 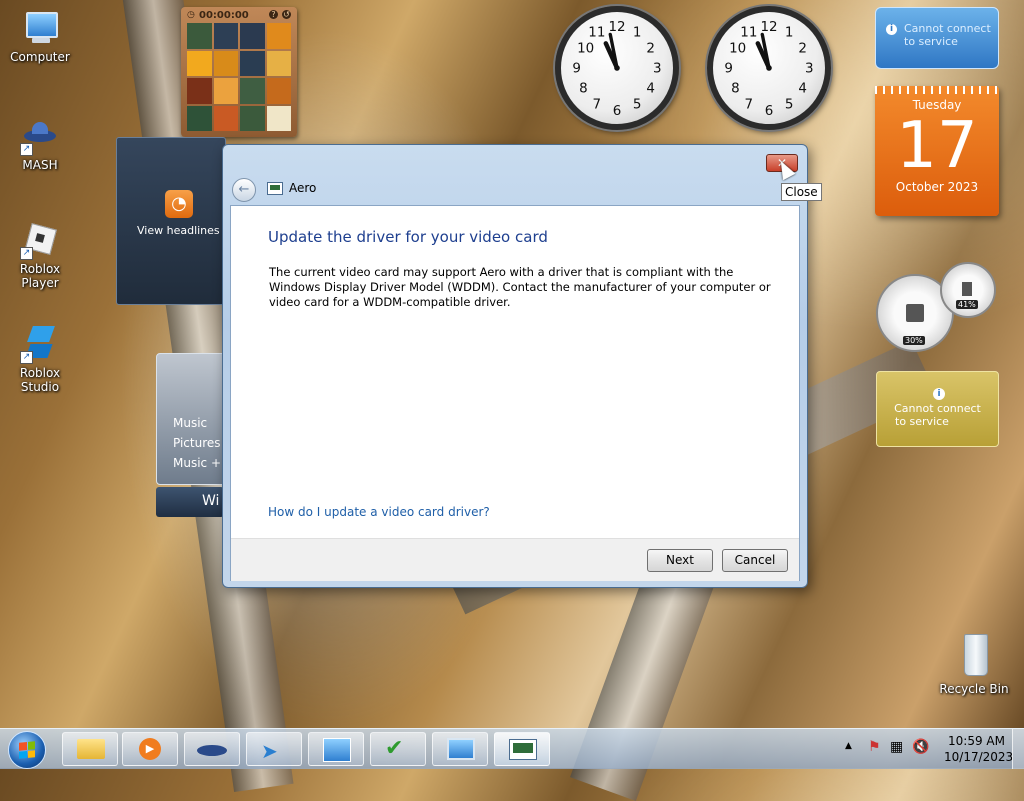 What do you see at coordinates (515, 559) in the screenshot?
I see `dialog-footer` at bounding box center [515, 559].